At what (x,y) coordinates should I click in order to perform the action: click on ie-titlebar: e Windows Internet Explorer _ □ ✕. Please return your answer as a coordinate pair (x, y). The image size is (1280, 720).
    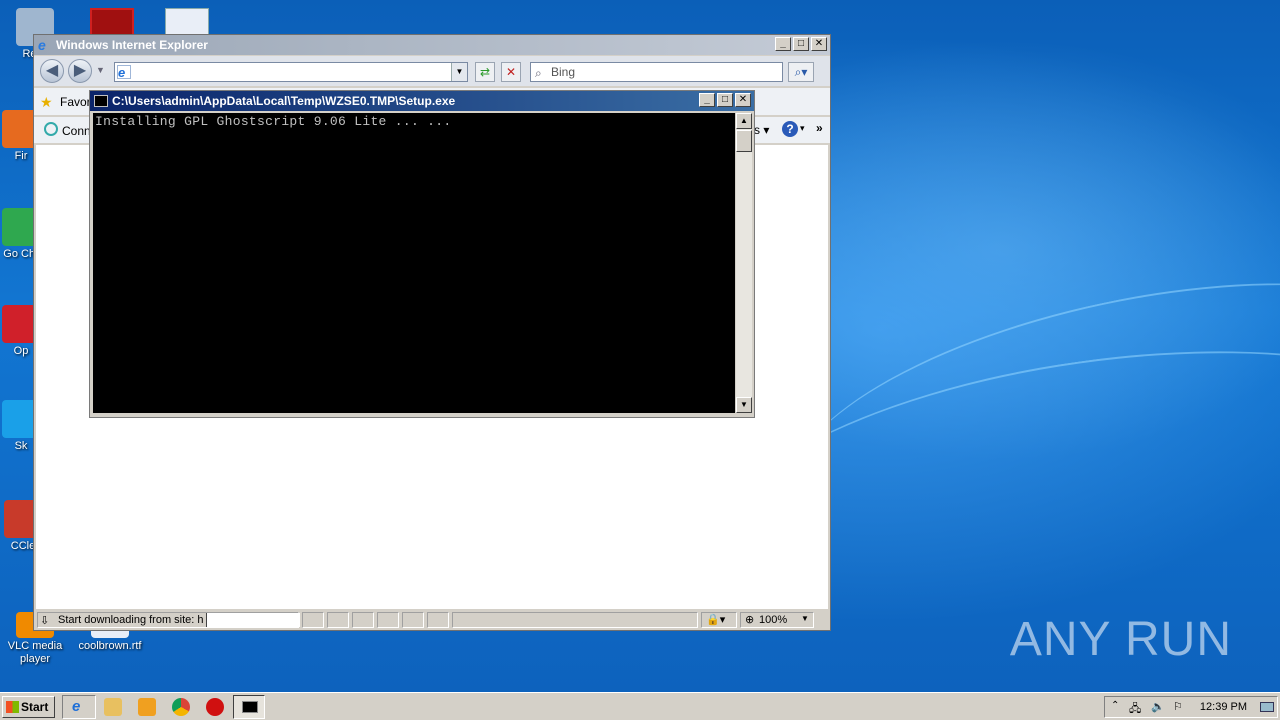
    Looking at the image, I should click on (432, 45).